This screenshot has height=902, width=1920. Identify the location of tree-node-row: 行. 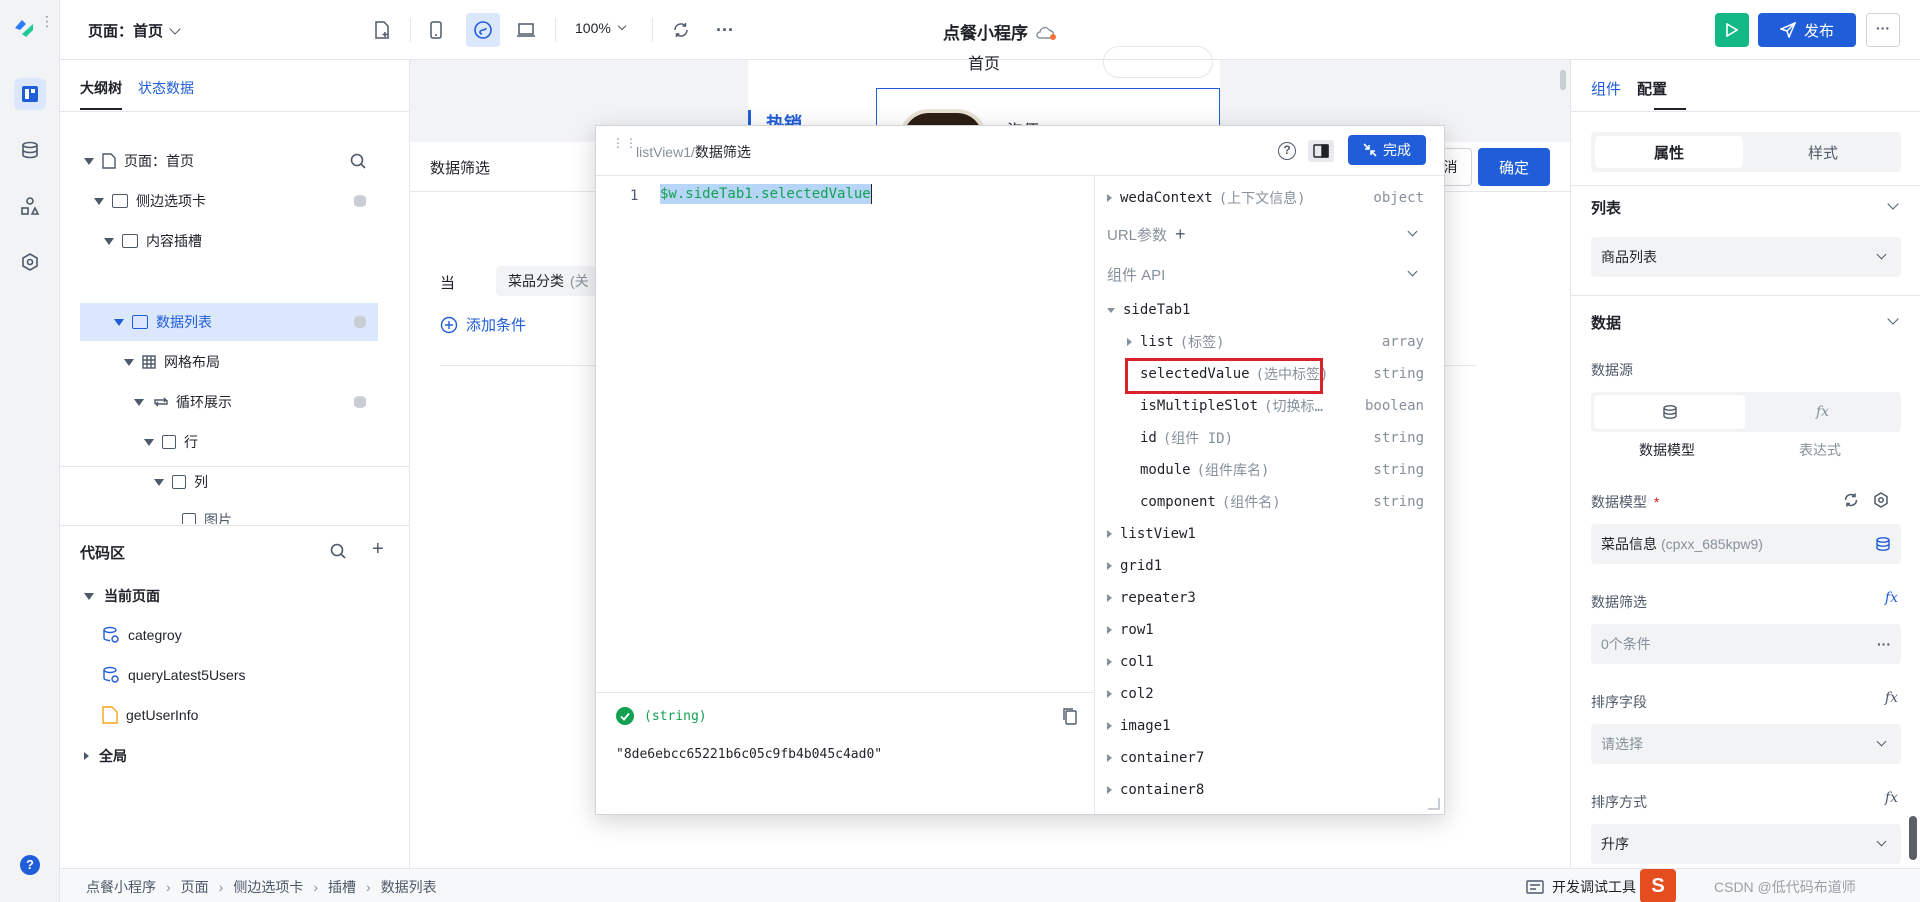
(229, 442).